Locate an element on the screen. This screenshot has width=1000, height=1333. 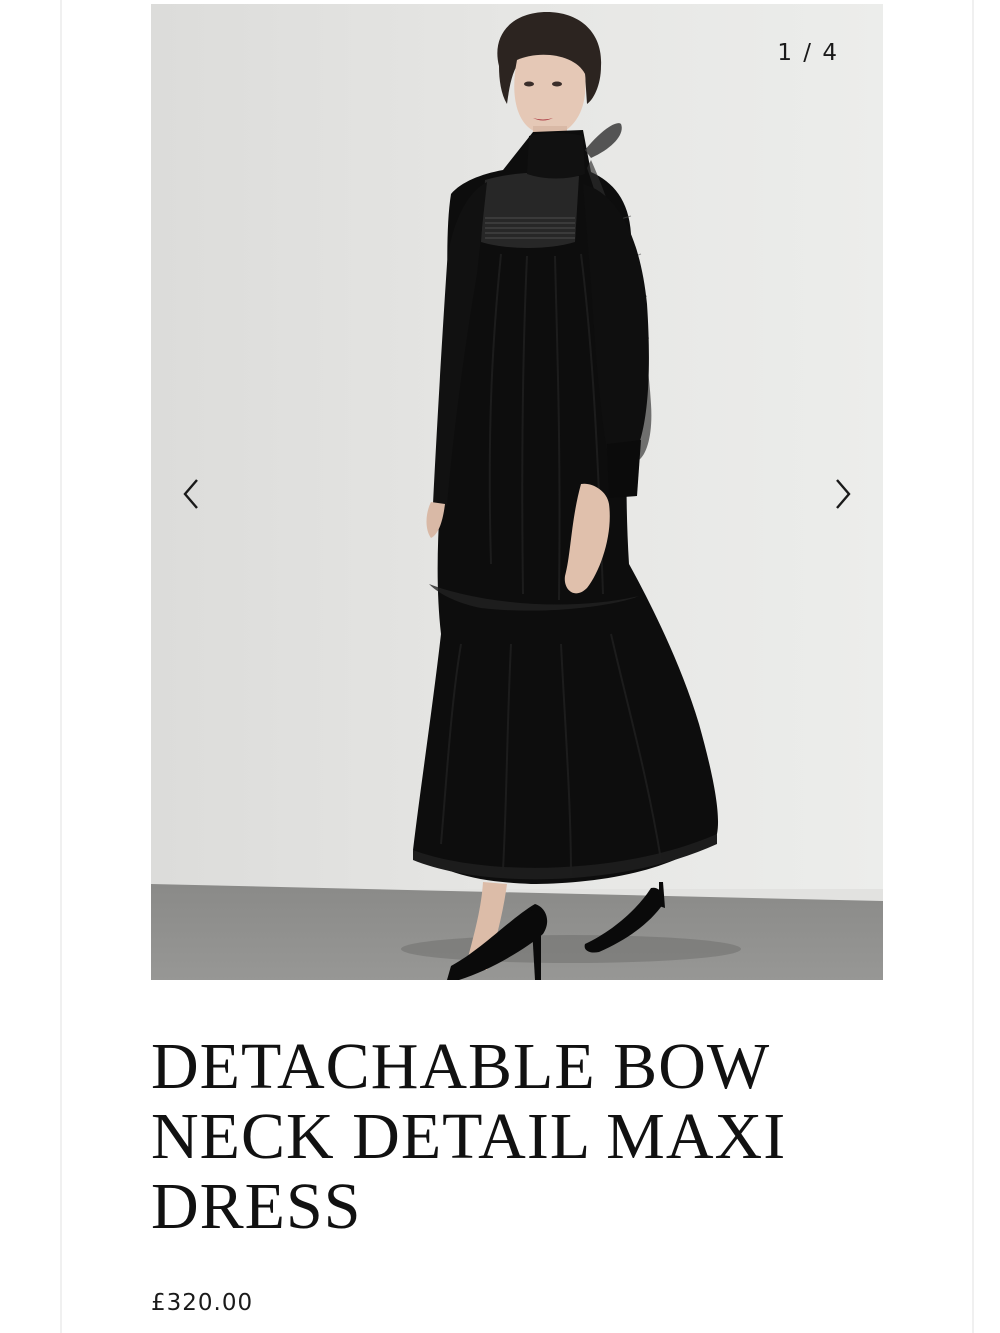
product-title: DETACHABLE BOW NECK DETAIL MAXI DRESS is located at coordinates (469, 1136).